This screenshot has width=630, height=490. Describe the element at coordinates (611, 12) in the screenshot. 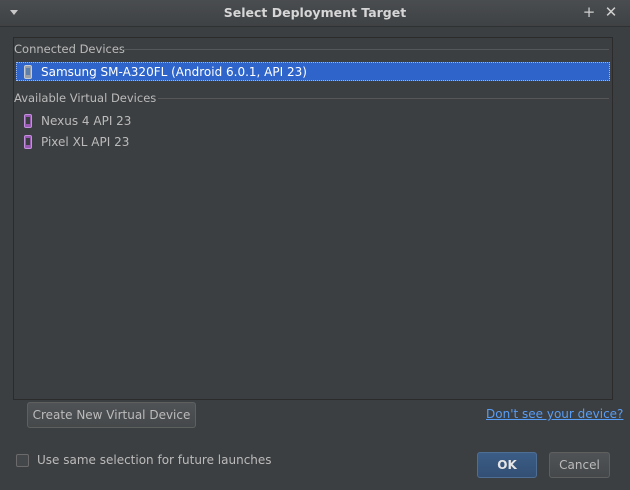

I see `close-icon: ✕` at that location.